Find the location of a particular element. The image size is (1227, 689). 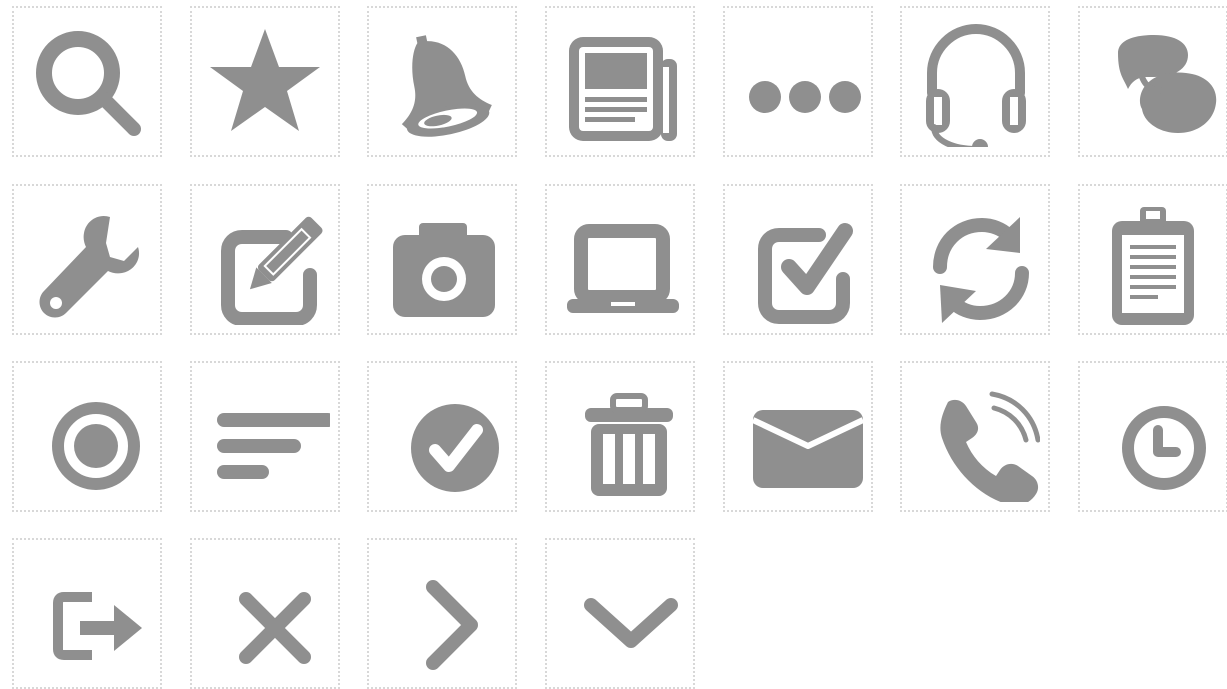

icon-cell-search is located at coordinates (87, 81).